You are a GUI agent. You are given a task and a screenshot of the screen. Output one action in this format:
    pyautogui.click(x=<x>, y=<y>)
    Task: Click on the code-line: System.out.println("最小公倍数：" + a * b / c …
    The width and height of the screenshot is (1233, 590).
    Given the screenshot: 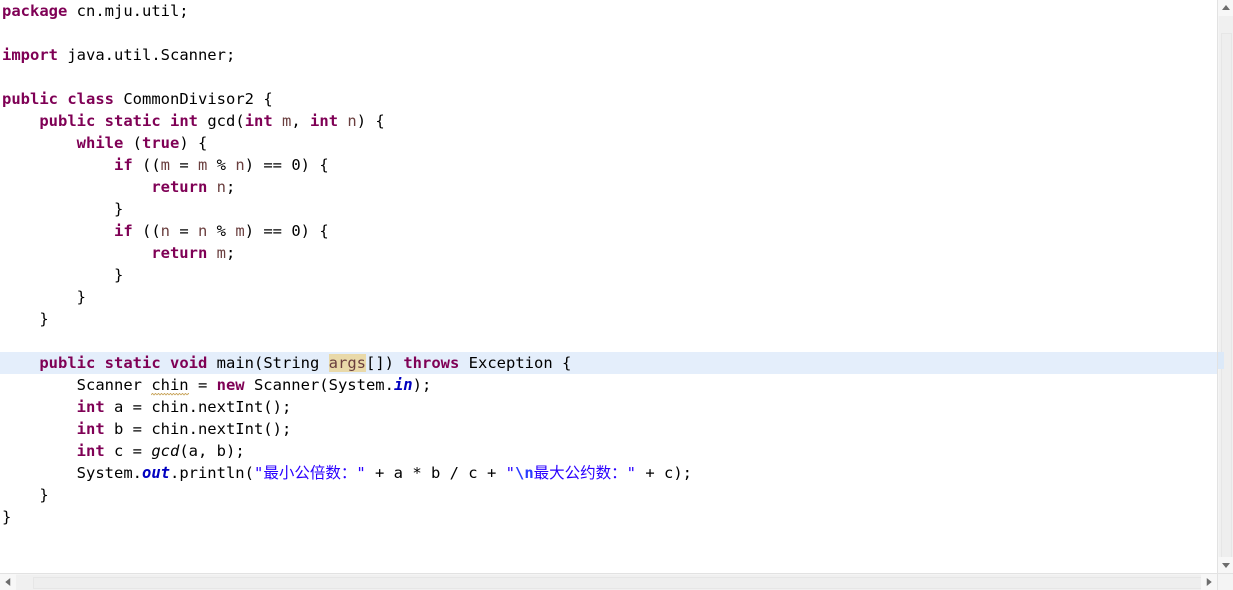 What is the action you would take?
    pyautogui.click(x=608, y=473)
    